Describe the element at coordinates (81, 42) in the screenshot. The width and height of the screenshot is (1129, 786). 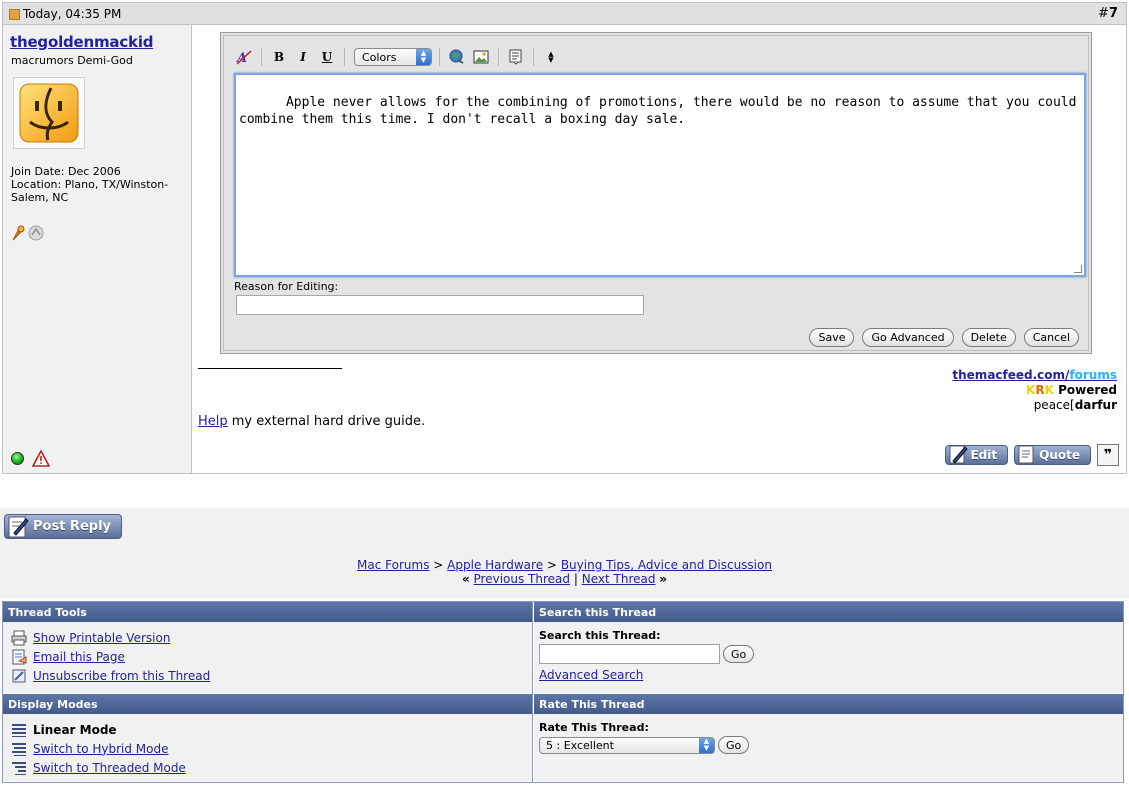
I see `username-link: thegoldenmackid` at that location.